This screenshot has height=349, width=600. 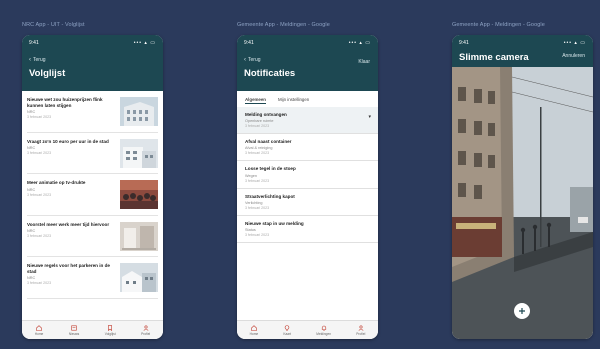 I want to click on capture-button, so click(x=522, y=311).